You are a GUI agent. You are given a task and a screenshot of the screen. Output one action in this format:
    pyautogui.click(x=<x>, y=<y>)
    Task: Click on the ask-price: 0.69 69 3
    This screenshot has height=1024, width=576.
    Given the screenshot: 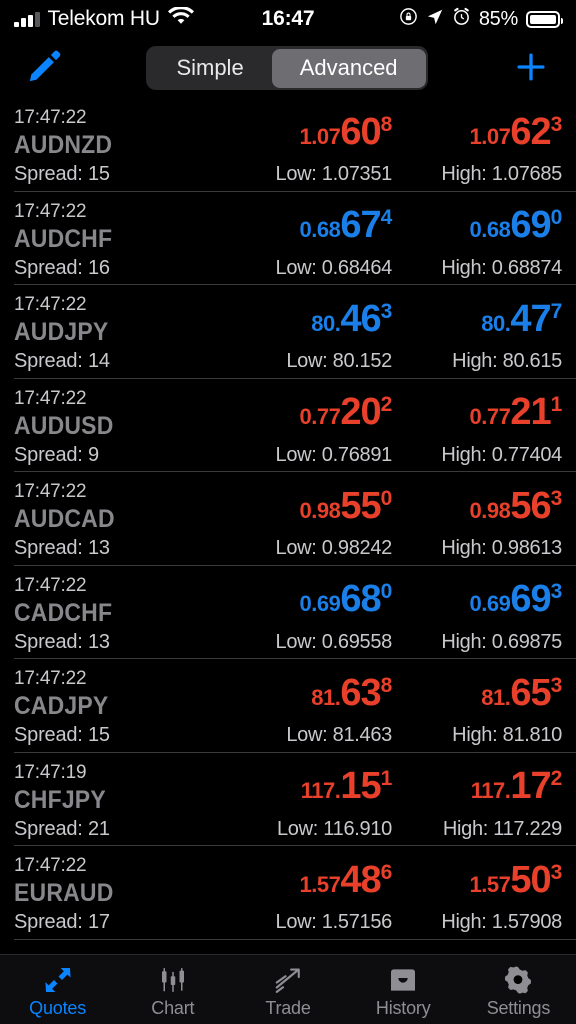 What is the action you would take?
    pyautogui.click(x=477, y=599)
    